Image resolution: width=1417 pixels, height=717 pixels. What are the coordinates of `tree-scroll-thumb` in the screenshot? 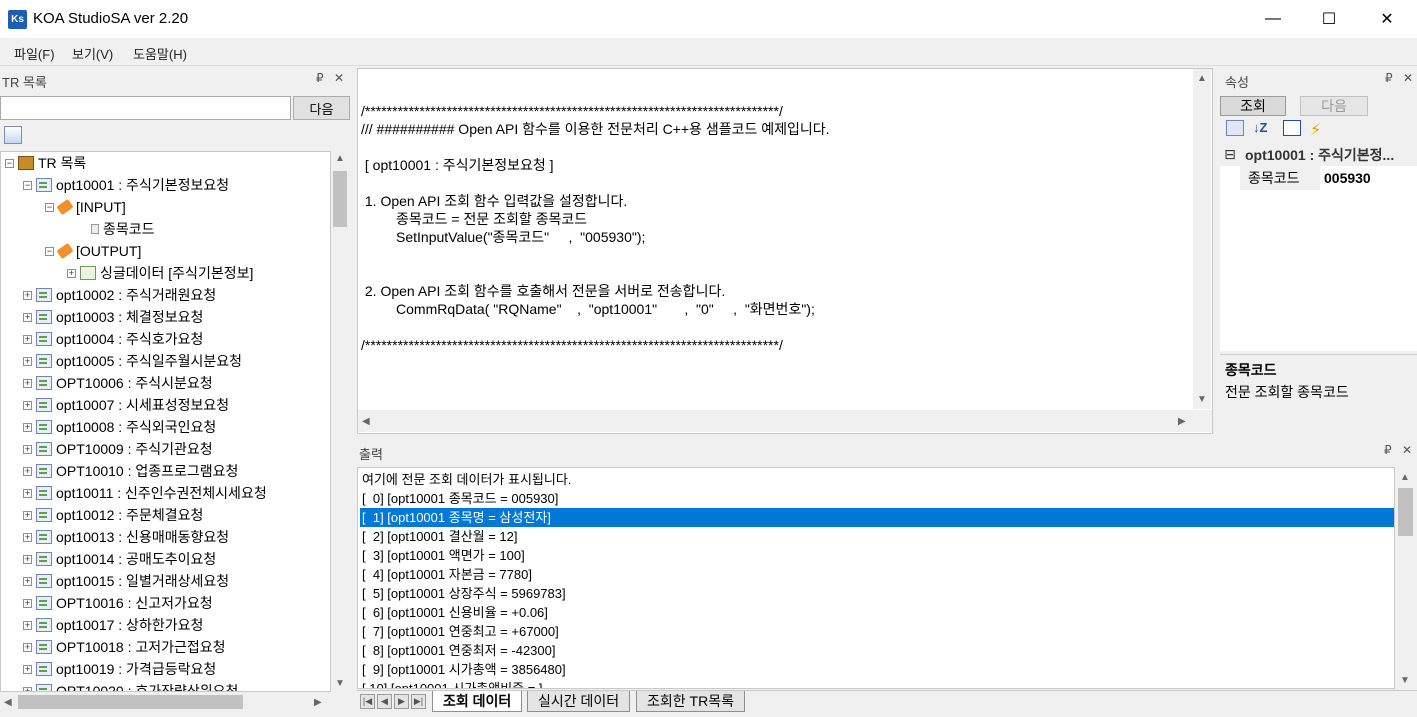 It's located at (340, 199).